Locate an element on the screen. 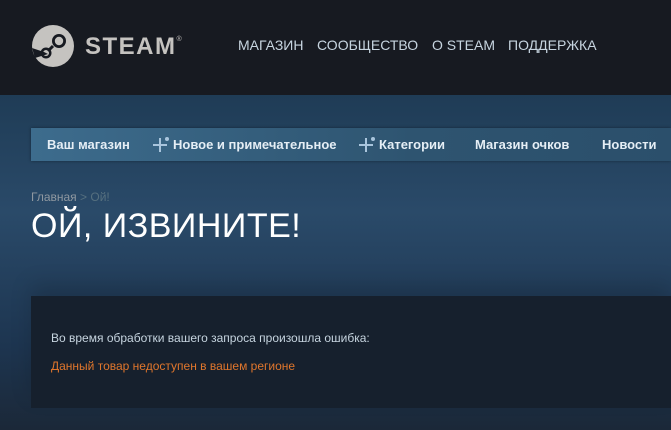 The image size is (671, 430). store-nav-categories: Категории is located at coordinates (412, 144).